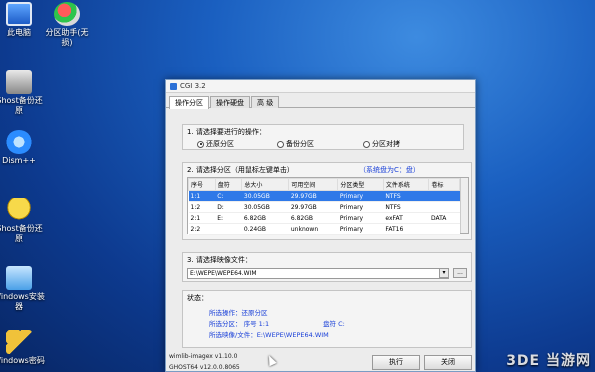 Image resolution: width=595 pixels, height=372 pixels. I want to click on table-row: 2:2 0.24GB unknown Primary FAT16, so click(324, 229).